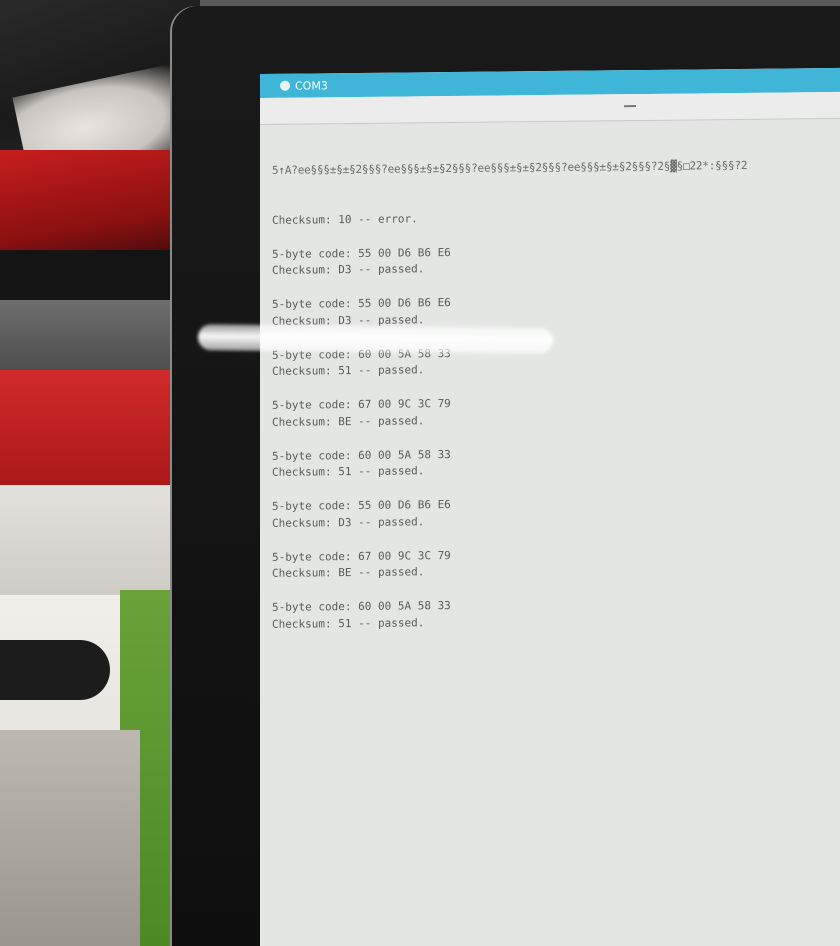 Image resolution: width=840 pixels, height=946 pixels. What do you see at coordinates (345, 219) in the screenshot?
I see `checksum-line: Checksum: 10 -- error.` at bounding box center [345, 219].